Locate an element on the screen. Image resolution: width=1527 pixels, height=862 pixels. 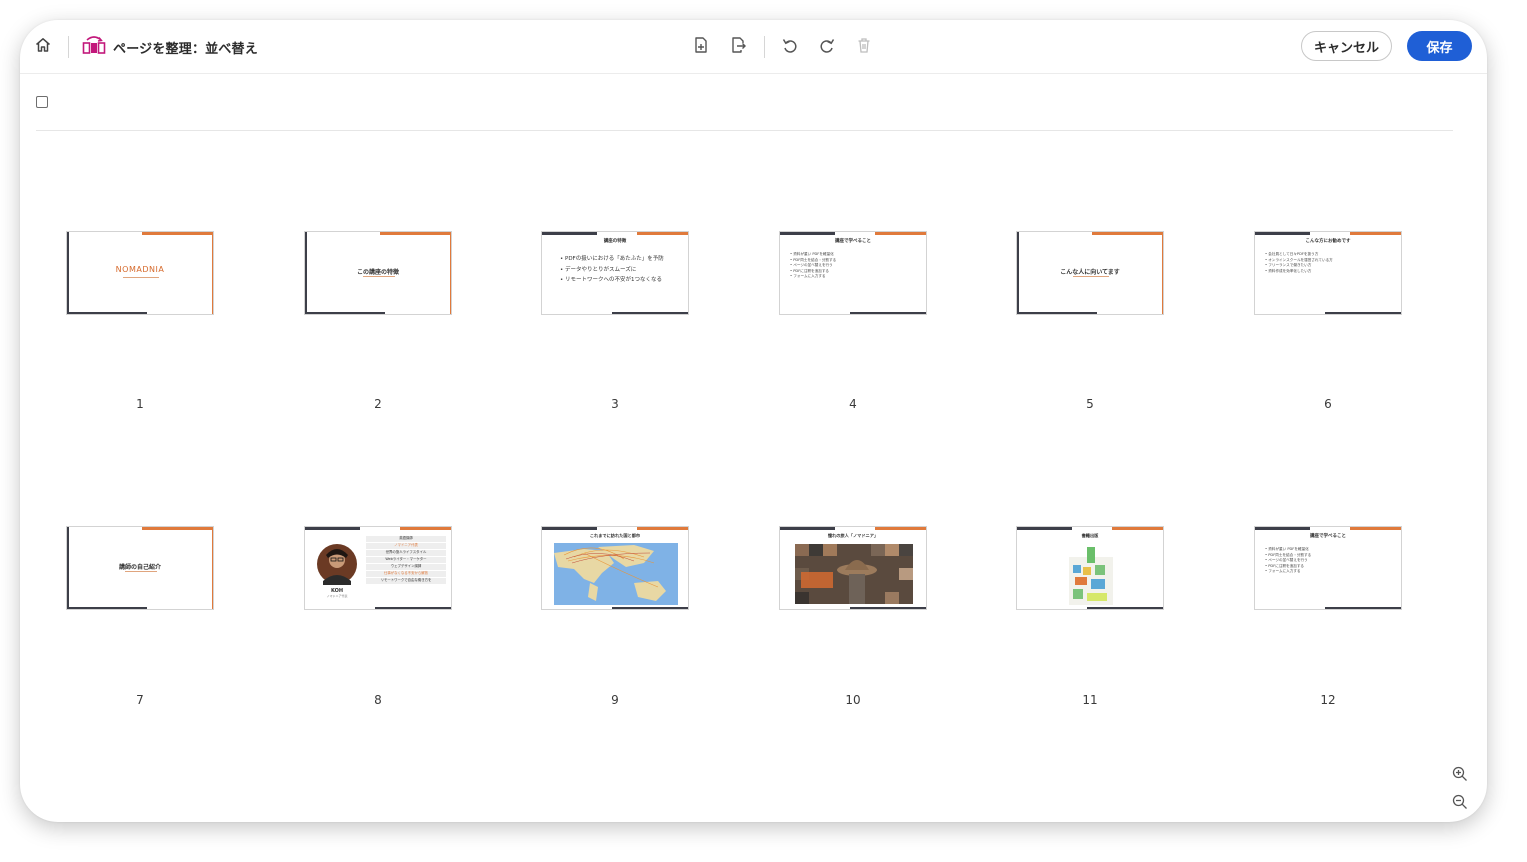
select-all-checkbox is located at coordinates (42, 102).